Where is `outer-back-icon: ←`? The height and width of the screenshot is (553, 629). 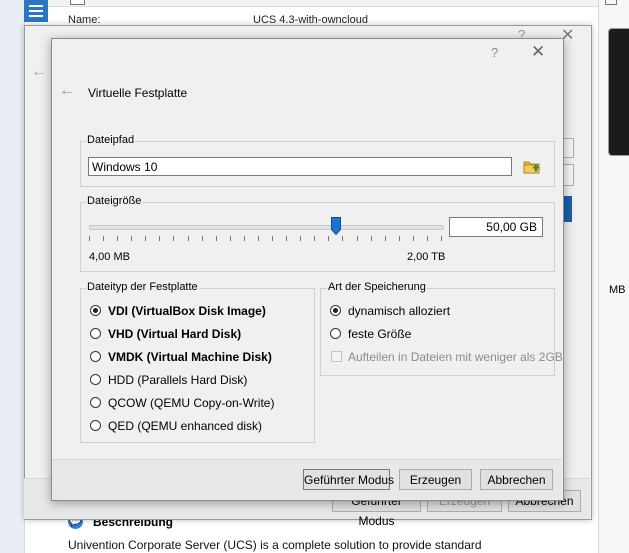 outer-back-icon: ← is located at coordinates (39, 72).